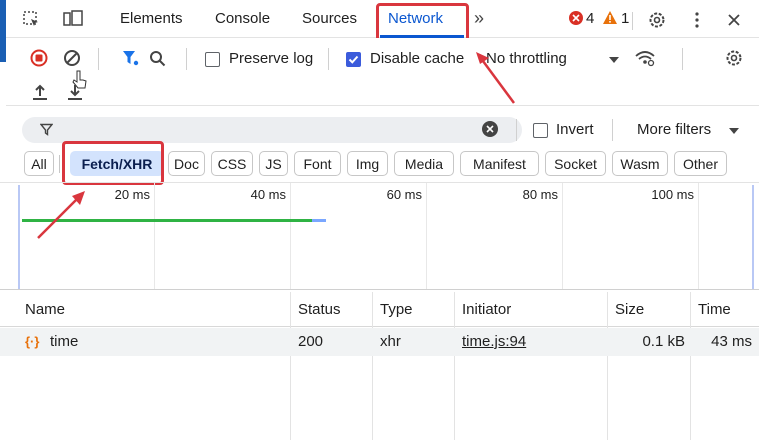 The height and width of the screenshot is (440, 759). What do you see at coordinates (496, 78) in the screenshot?
I see `annotation-arrow-network` at bounding box center [496, 78].